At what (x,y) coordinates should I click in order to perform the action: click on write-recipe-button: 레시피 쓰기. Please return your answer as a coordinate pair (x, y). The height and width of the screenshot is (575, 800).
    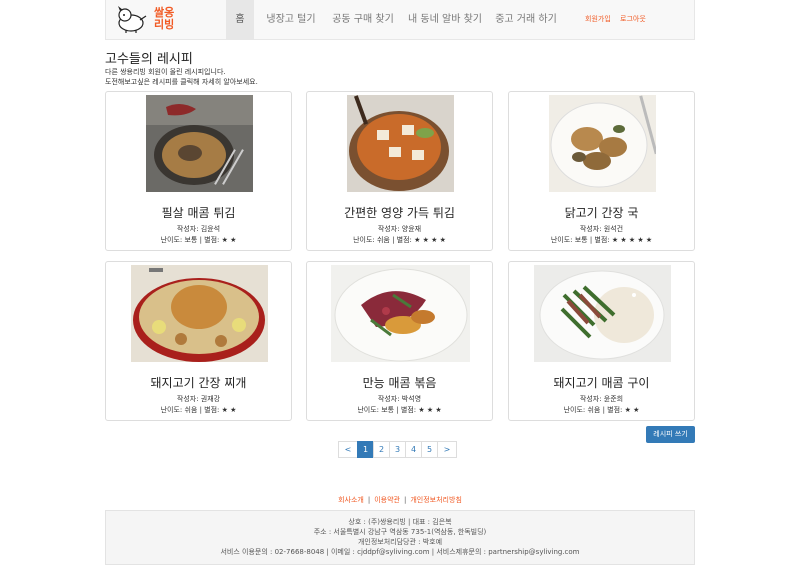
    Looking at the image, I should click on (670, 434).